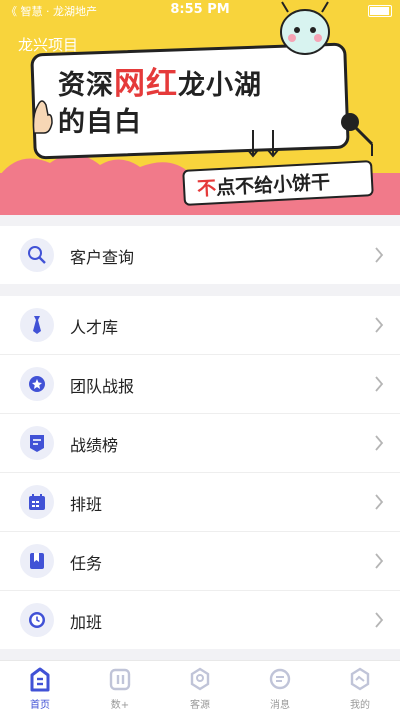  What do you see at coordinates (200, 502) in the screenshot?
I see `menu-item-schedule: 排班` at bounding box center [200, 502].